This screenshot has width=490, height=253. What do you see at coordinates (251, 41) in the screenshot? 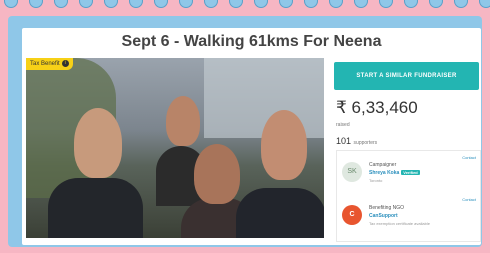
I see `page-title: Sept 6 - Walking 61kms For Neena` at bounding box center [251, 41].